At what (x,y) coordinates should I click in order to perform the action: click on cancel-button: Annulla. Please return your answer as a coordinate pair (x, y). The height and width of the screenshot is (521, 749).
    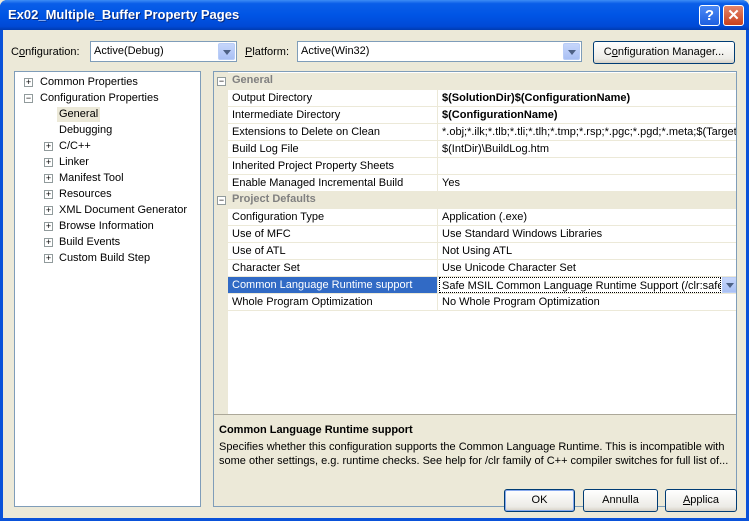
    Looking at the image, I should click on (620, 500).